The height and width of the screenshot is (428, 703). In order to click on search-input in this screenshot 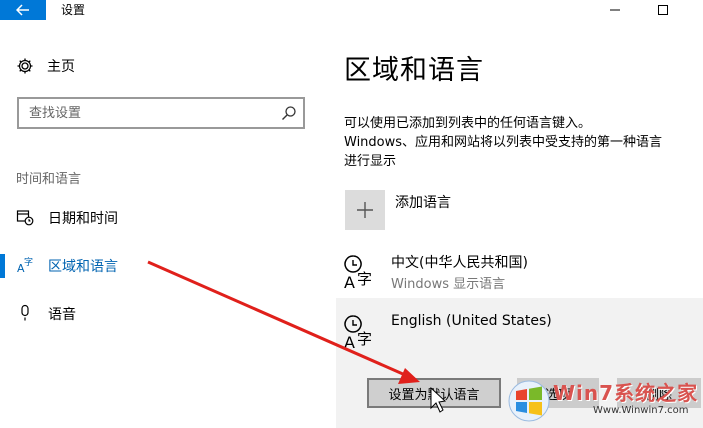, I will do `click(149, 113)`.